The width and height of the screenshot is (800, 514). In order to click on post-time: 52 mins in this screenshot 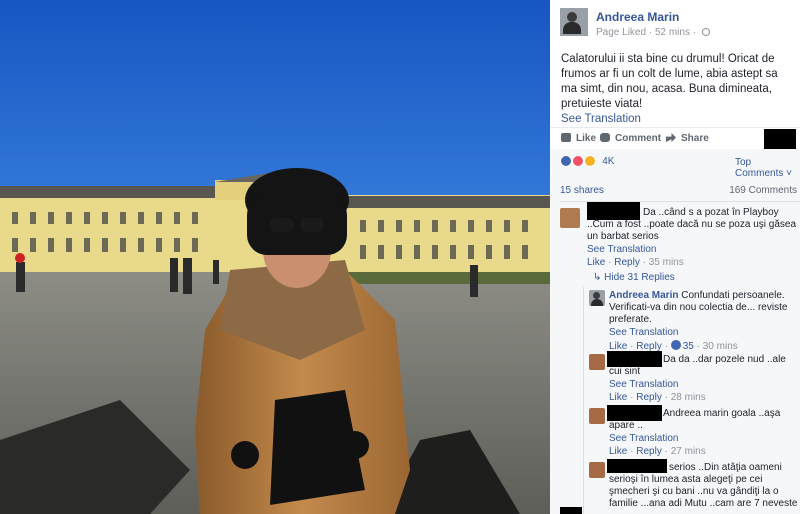, I will do `click(672, 32)`.